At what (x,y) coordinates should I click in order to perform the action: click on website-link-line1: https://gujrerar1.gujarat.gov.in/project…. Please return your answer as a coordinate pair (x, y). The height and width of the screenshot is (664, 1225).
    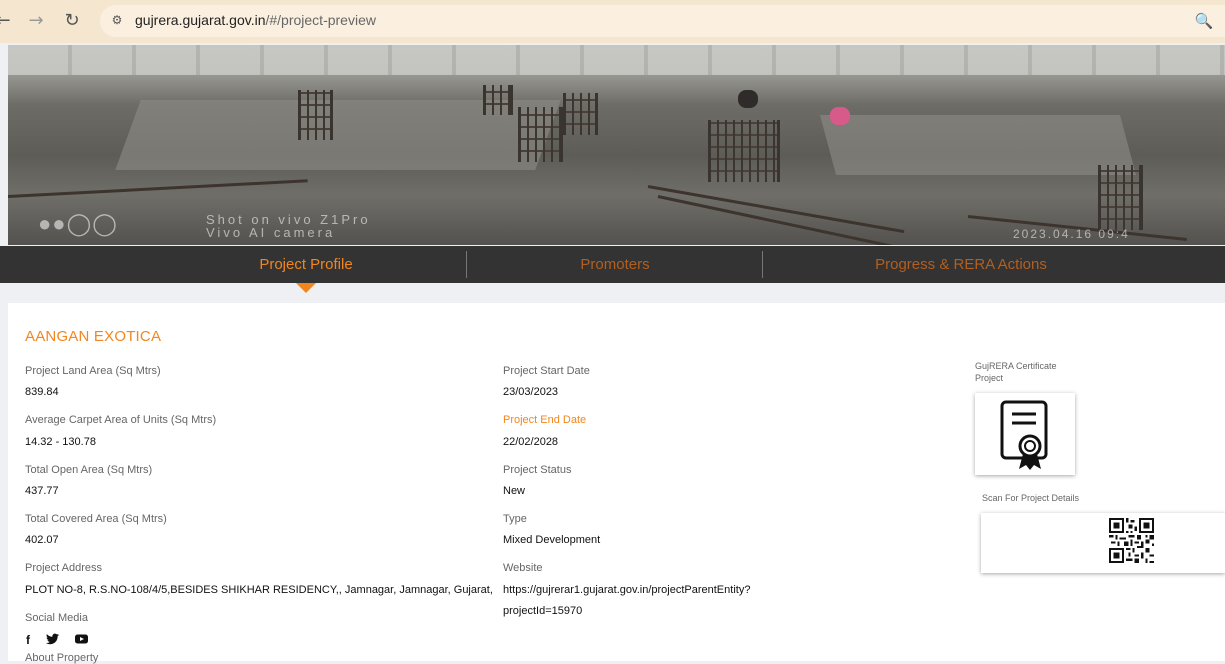
    Looking at the image, I should click on (626, 590).